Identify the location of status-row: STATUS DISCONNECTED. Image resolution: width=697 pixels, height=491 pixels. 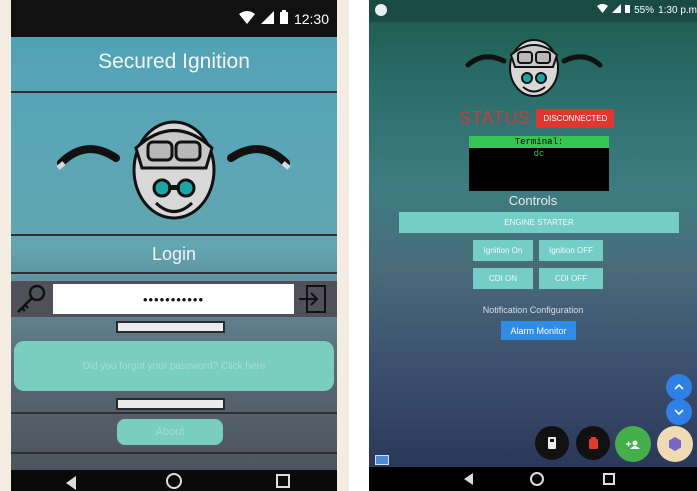
(537, 118).